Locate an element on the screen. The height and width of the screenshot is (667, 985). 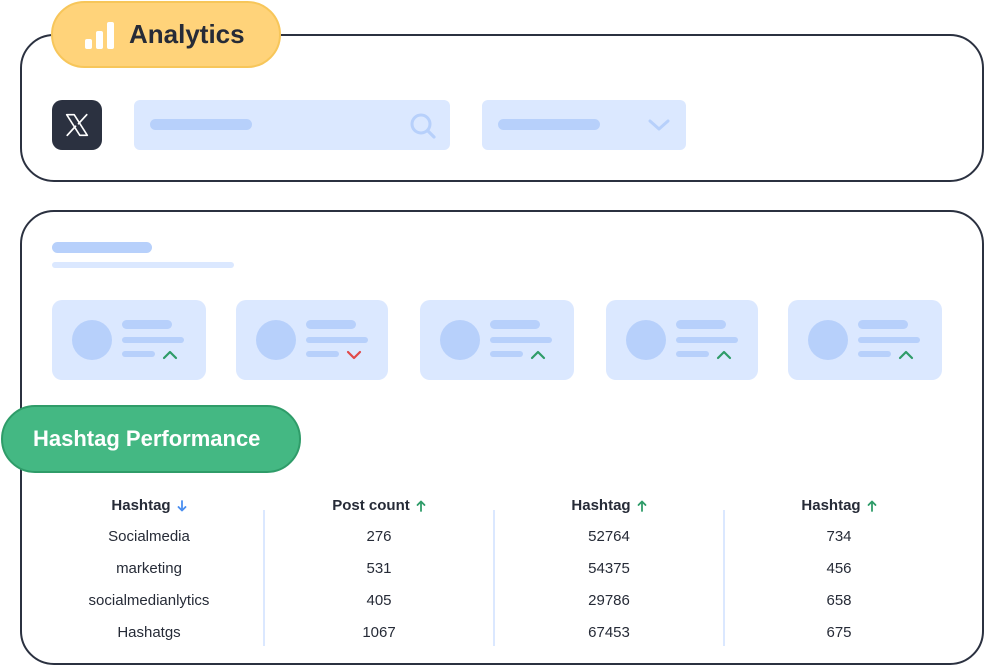
column-header: Post count is located at coordinates (379, 505).